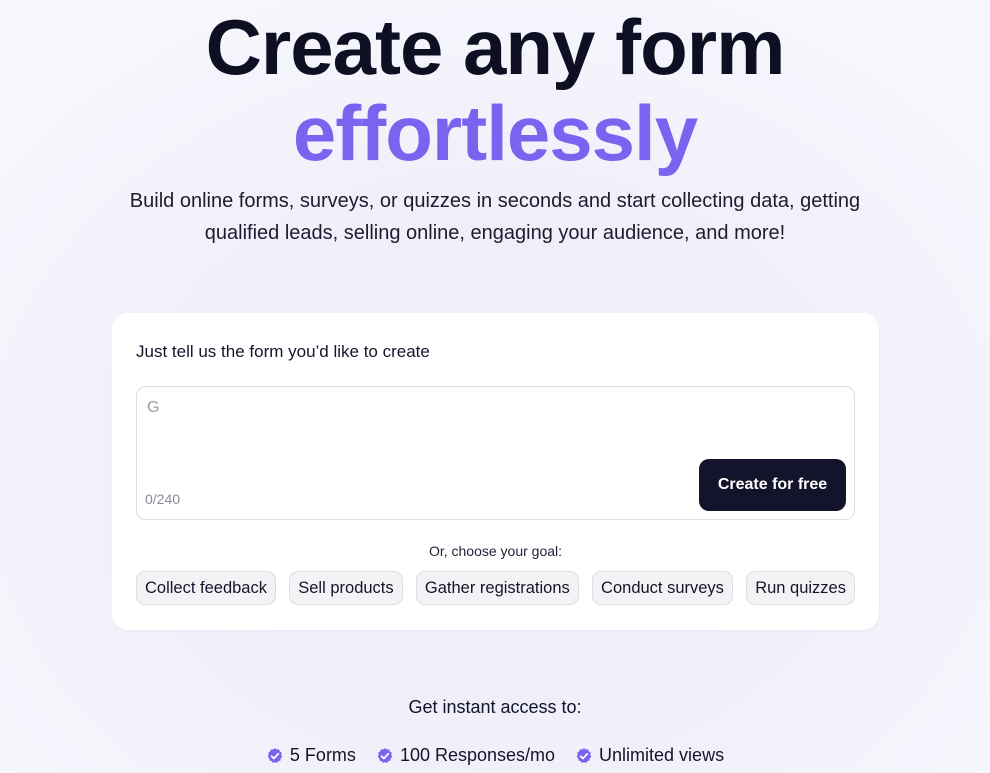  I want to click on feature-item: 5 Forms, so click(311, 755).